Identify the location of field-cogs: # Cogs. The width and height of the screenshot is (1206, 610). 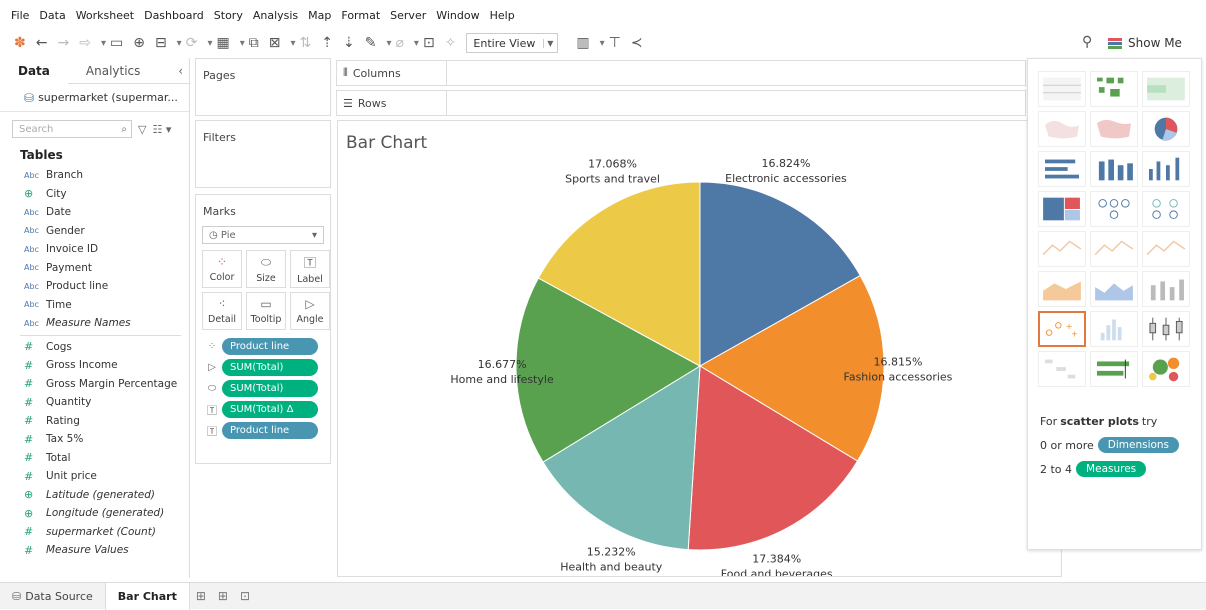
(94, 347).